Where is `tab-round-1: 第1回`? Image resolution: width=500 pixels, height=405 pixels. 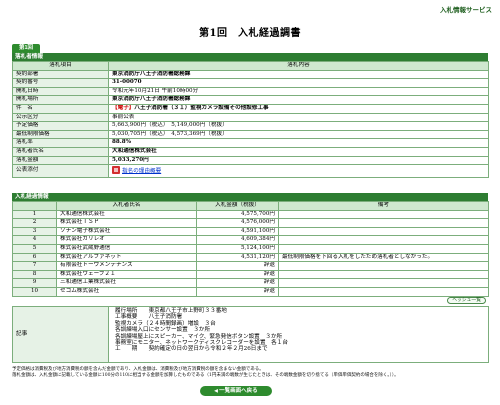 tab-round-1: 第1回 is located at coordinates (26, 48).